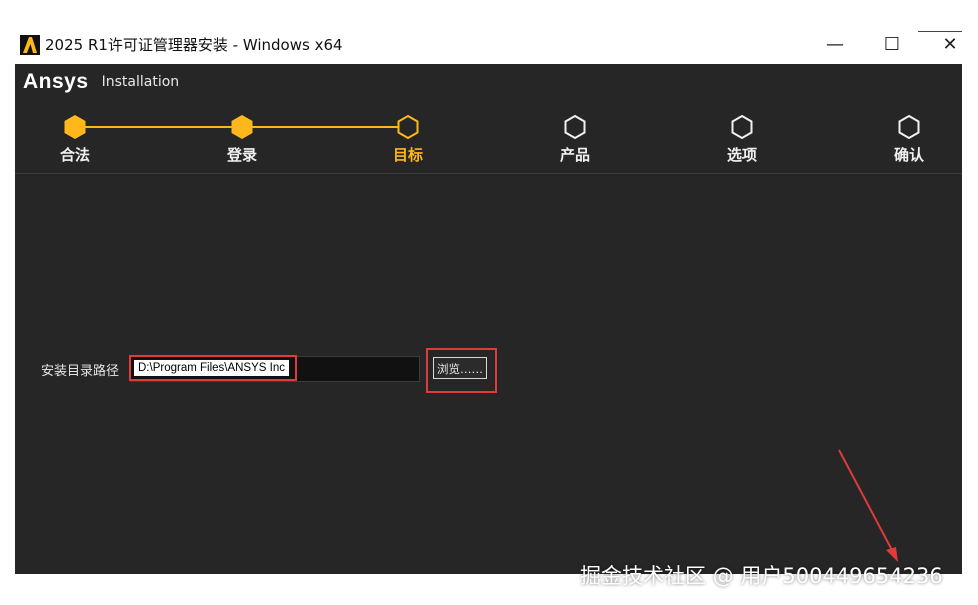 The image size is (978, 605). Describe the element at coordinates (741, 155) in the screenshot. I see `step-label: 选项` at that location.